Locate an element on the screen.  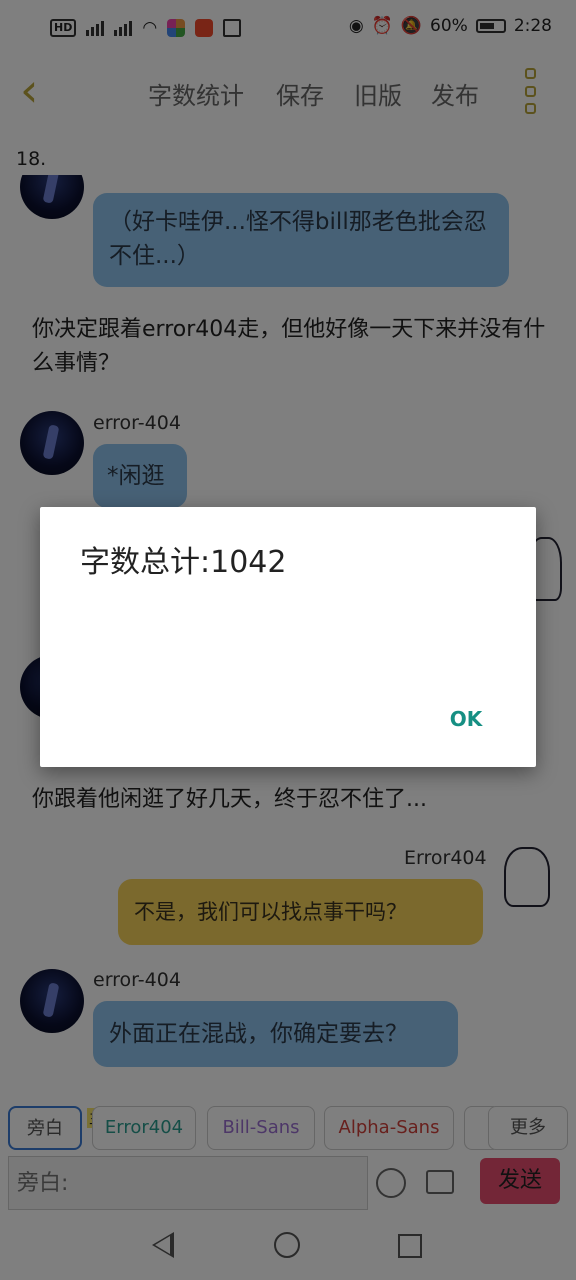
ok-button: OK is located at coordinates (466, 719).